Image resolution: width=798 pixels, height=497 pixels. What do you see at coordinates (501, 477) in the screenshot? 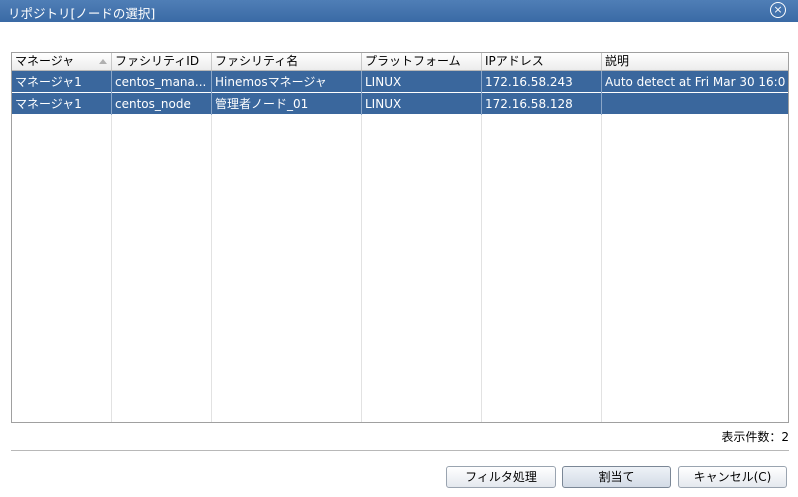
I see `filter-button: フィルタ処理` at bounding box center [501, 477].